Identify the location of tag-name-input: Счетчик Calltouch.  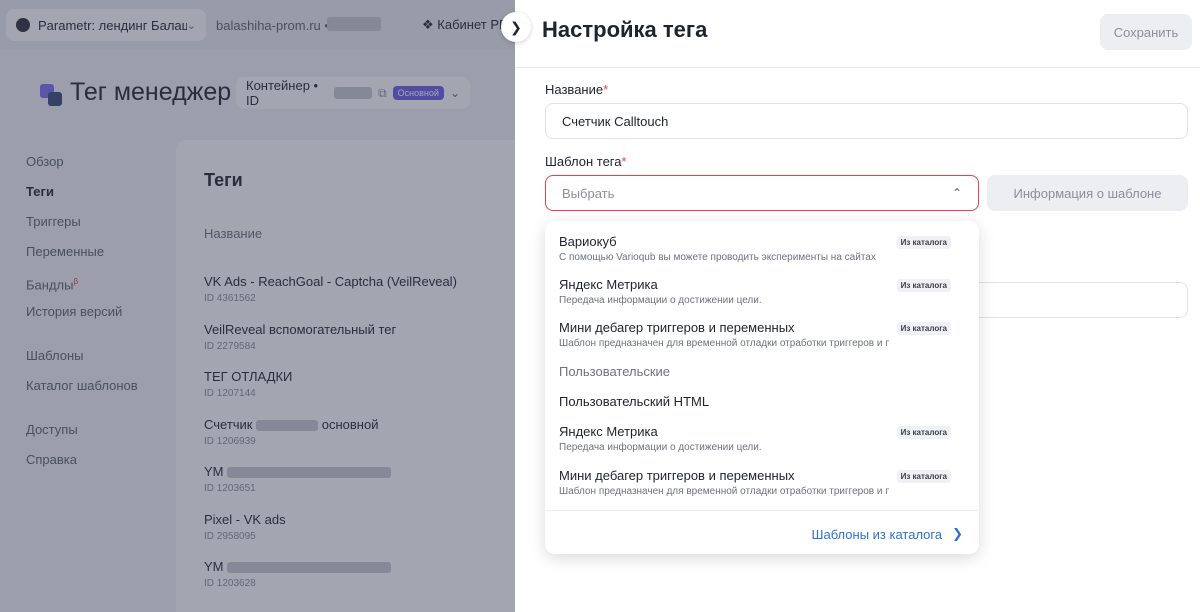
(866, 121).